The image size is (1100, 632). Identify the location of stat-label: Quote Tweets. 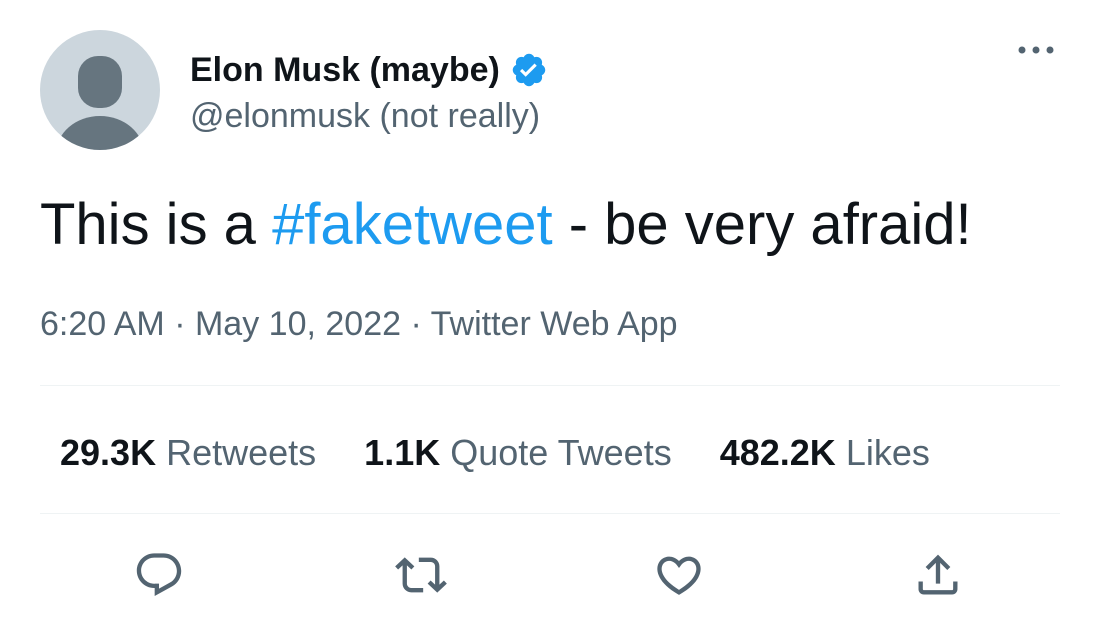
(561, 452).